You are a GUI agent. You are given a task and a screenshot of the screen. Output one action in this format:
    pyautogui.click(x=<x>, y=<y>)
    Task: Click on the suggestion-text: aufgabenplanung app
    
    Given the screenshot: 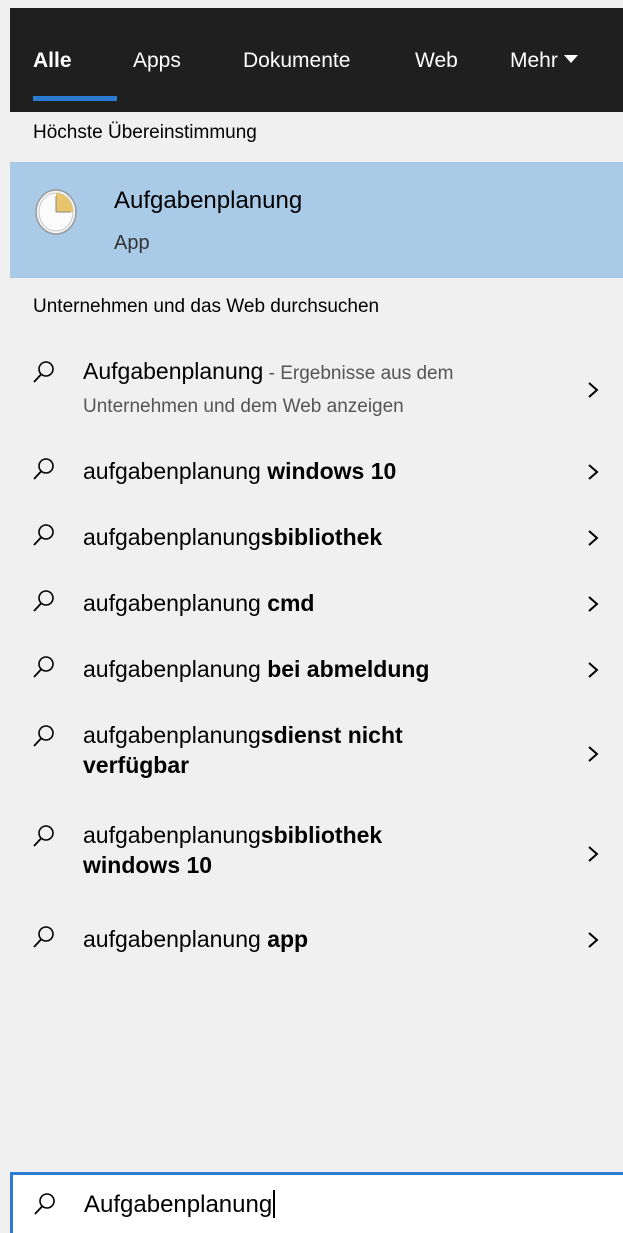 What is the action you would take?
    pyautogui.click(x=313, y=939)
    